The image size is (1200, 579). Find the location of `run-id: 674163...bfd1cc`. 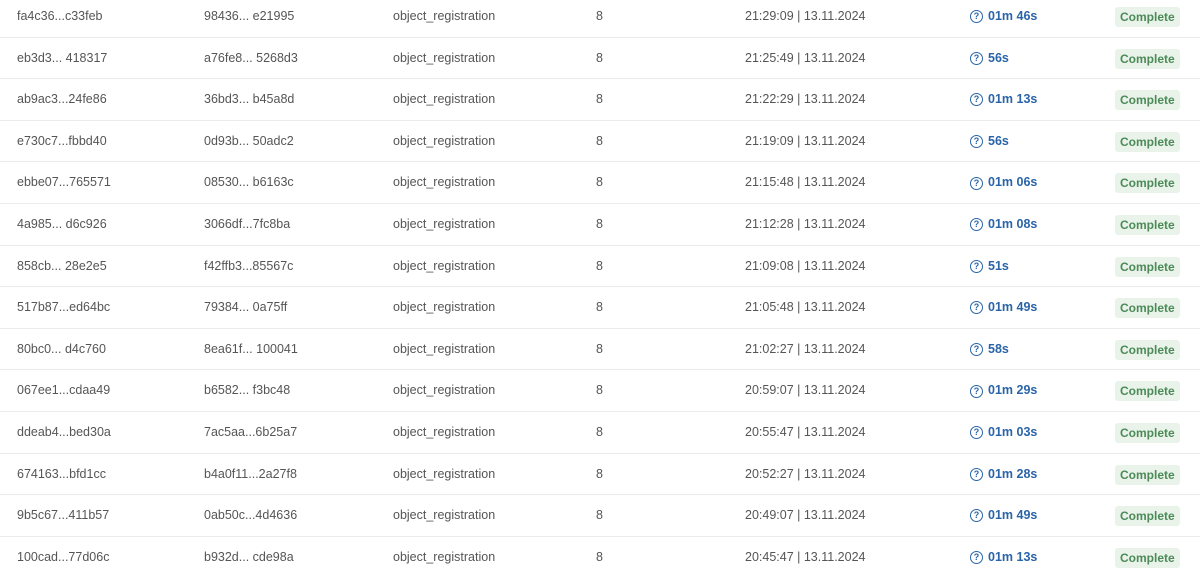

run-id: 674163...bfd1cc is located at coordinates (61, 475).